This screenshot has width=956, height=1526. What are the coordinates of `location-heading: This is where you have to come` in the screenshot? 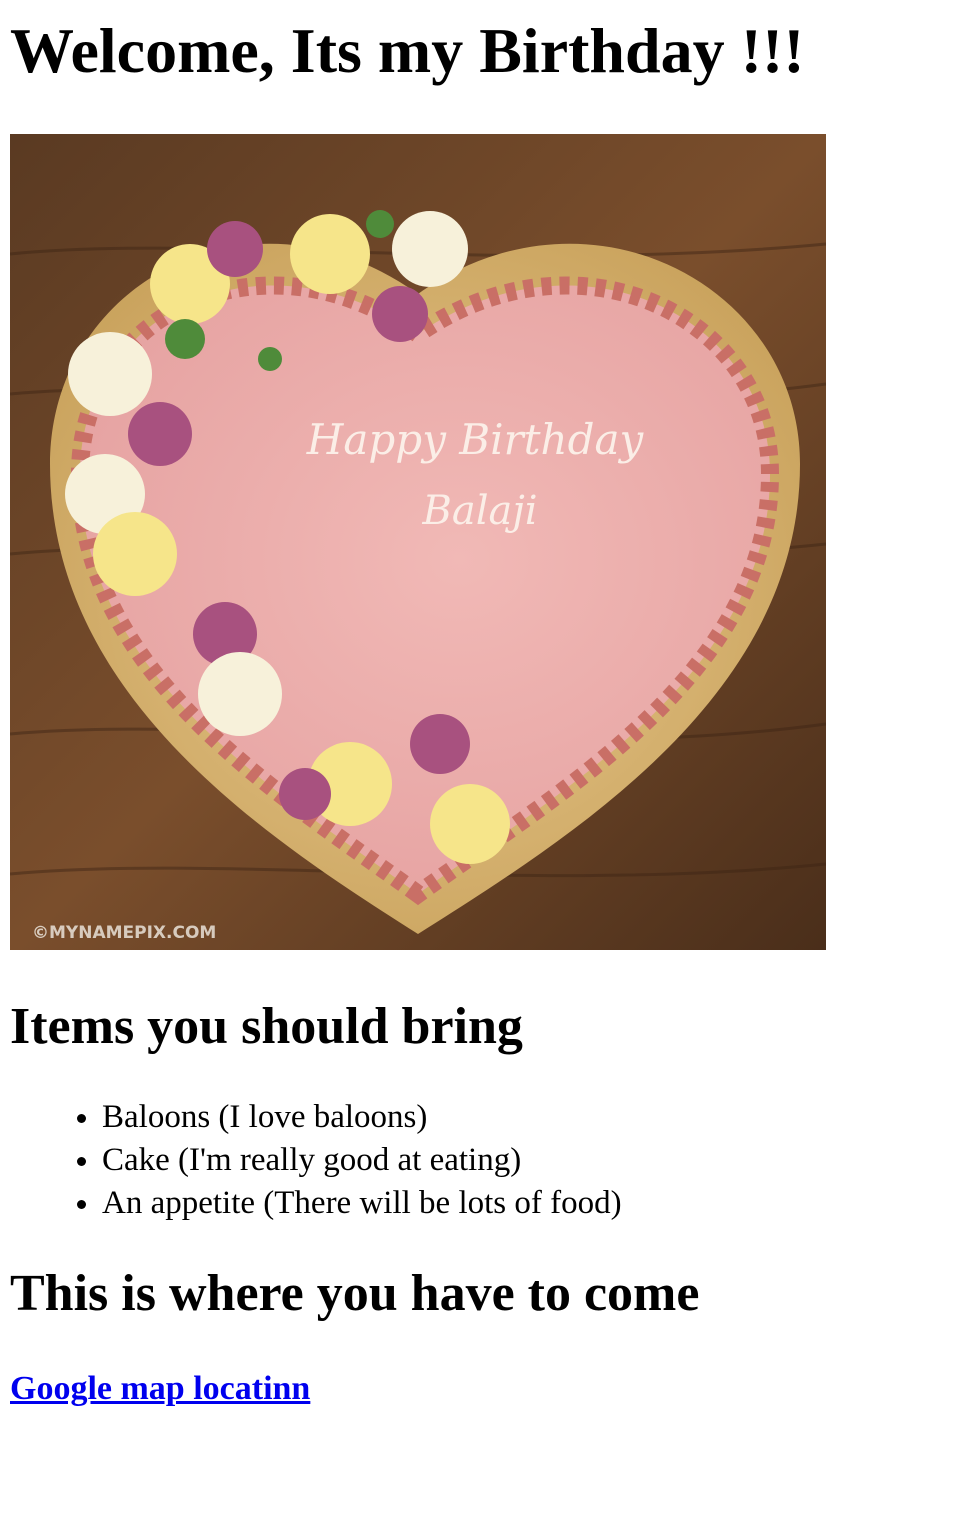 It's located at (355, 1293).